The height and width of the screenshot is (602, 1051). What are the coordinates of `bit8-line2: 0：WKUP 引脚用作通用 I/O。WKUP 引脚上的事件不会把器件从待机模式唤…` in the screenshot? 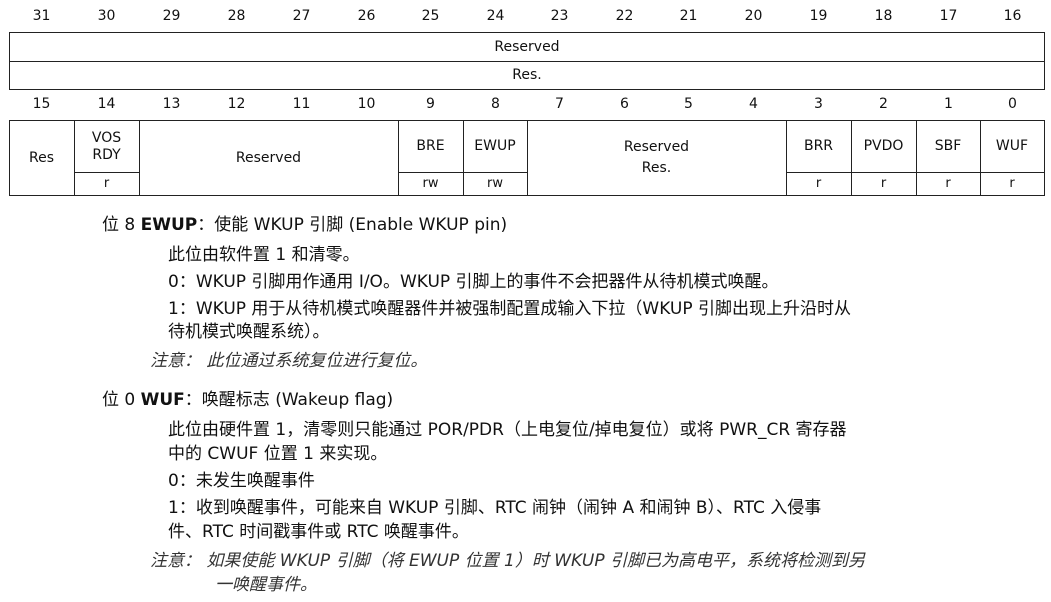 It's located at (473, 282).